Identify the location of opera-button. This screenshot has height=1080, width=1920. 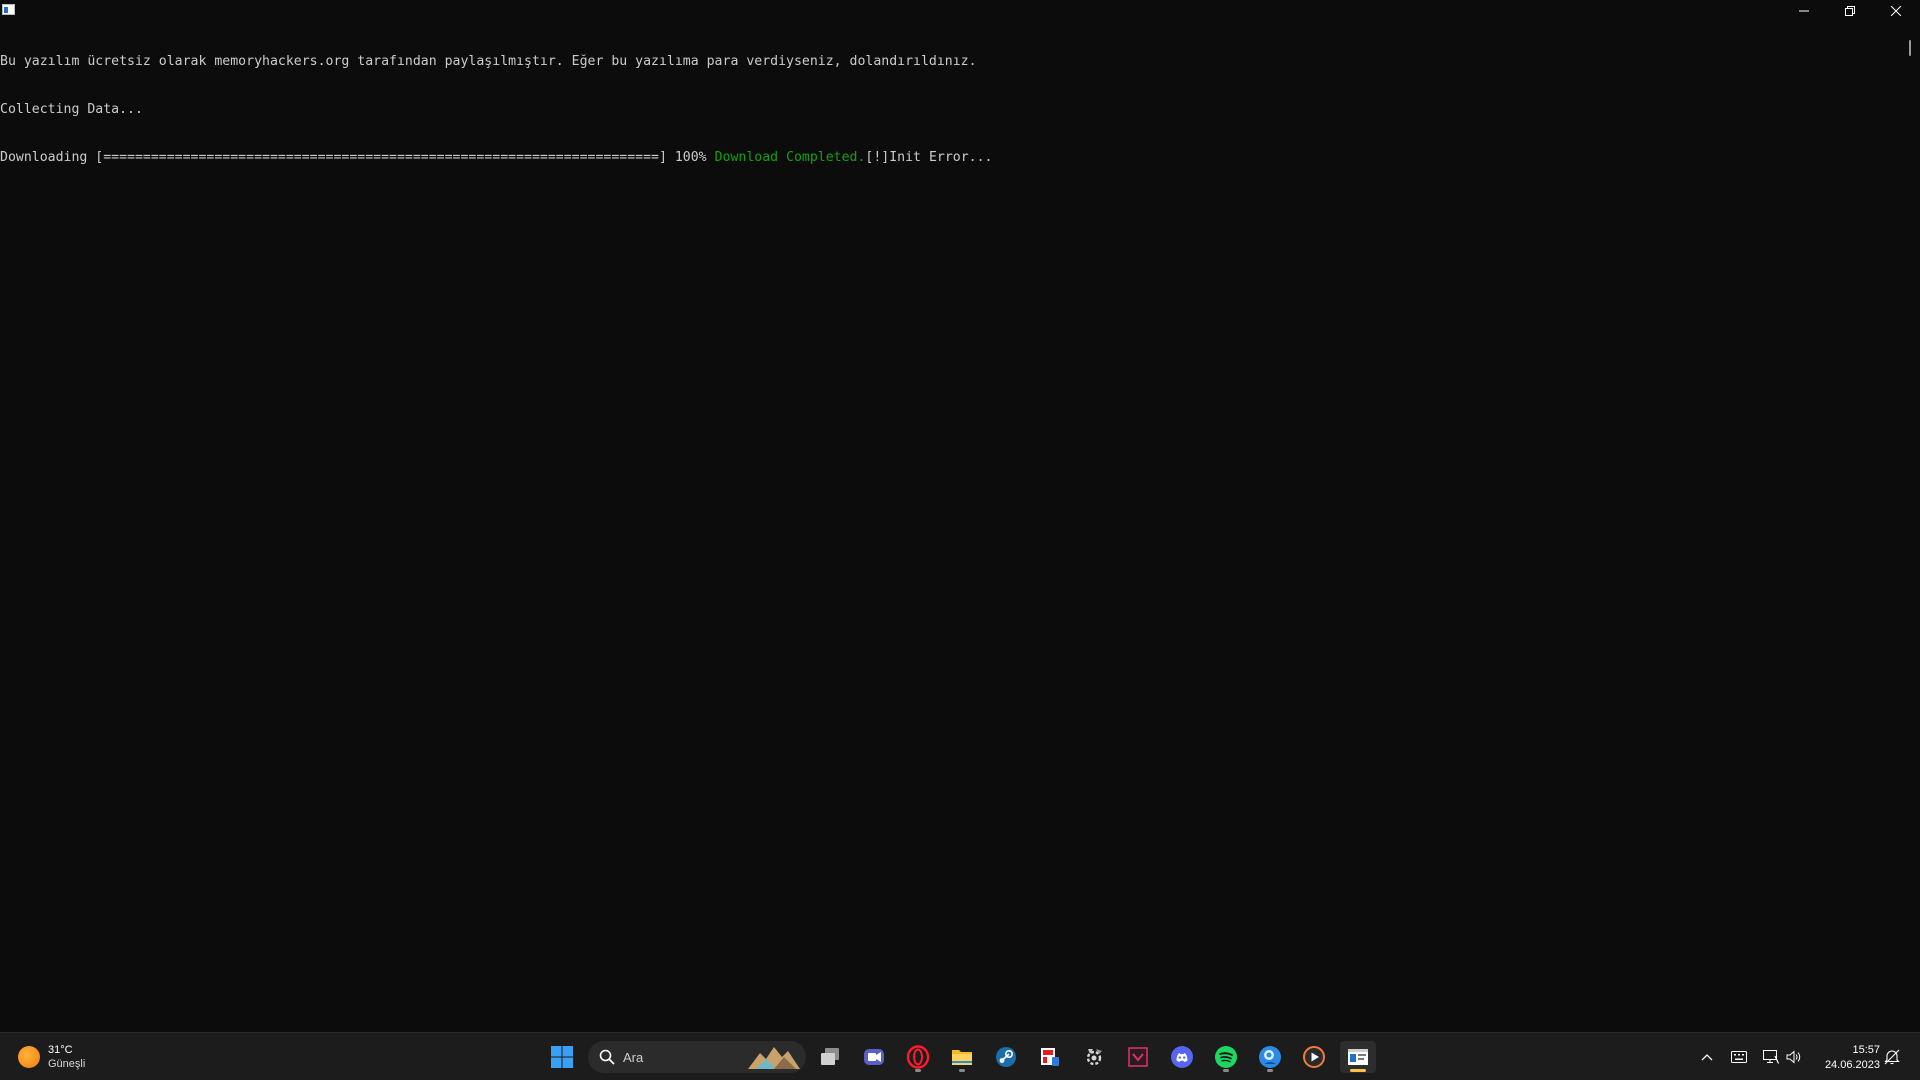
(918, 1057).